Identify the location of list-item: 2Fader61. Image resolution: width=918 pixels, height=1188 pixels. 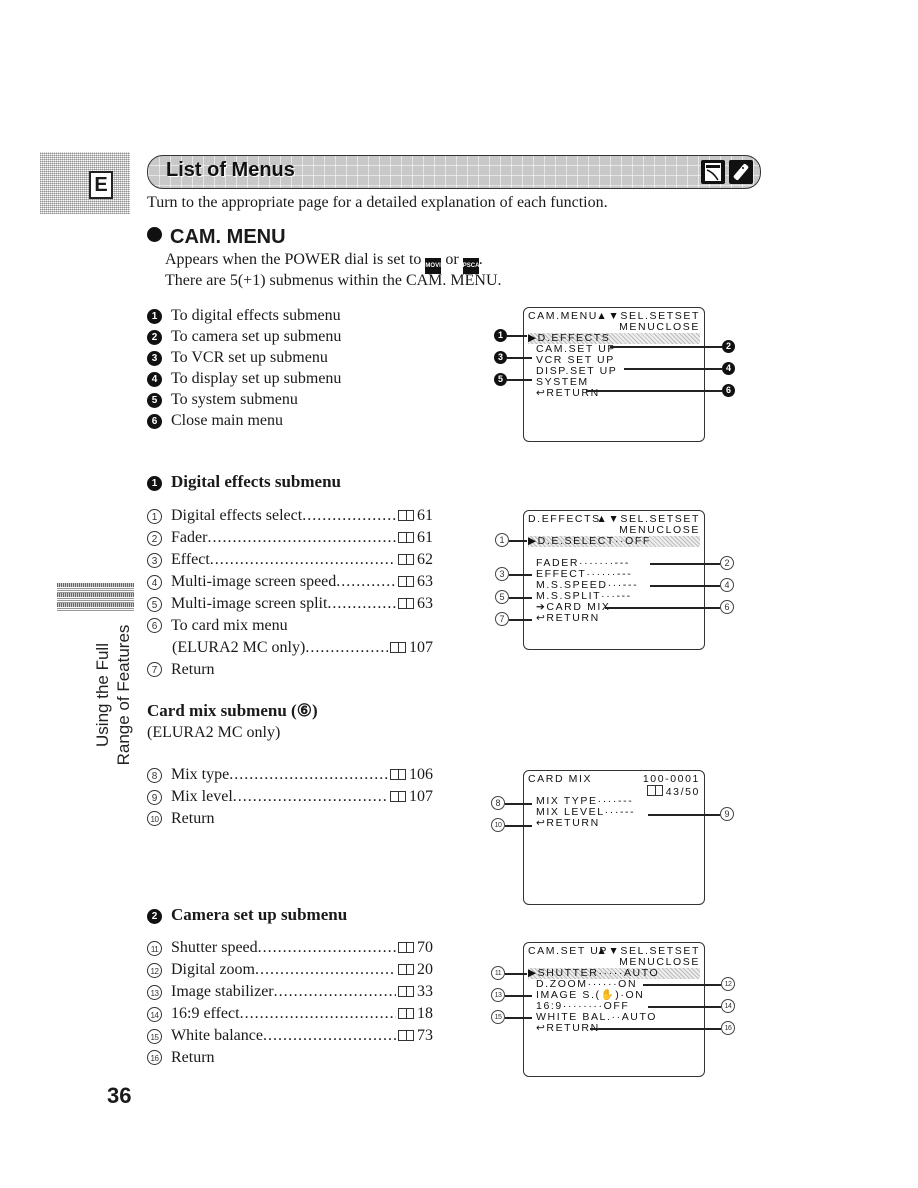
(290, 538).